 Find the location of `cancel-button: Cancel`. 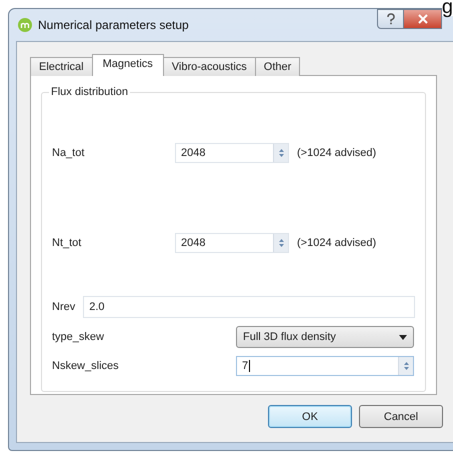

cancel-button: Cancel is located at coordinates (401, 416).